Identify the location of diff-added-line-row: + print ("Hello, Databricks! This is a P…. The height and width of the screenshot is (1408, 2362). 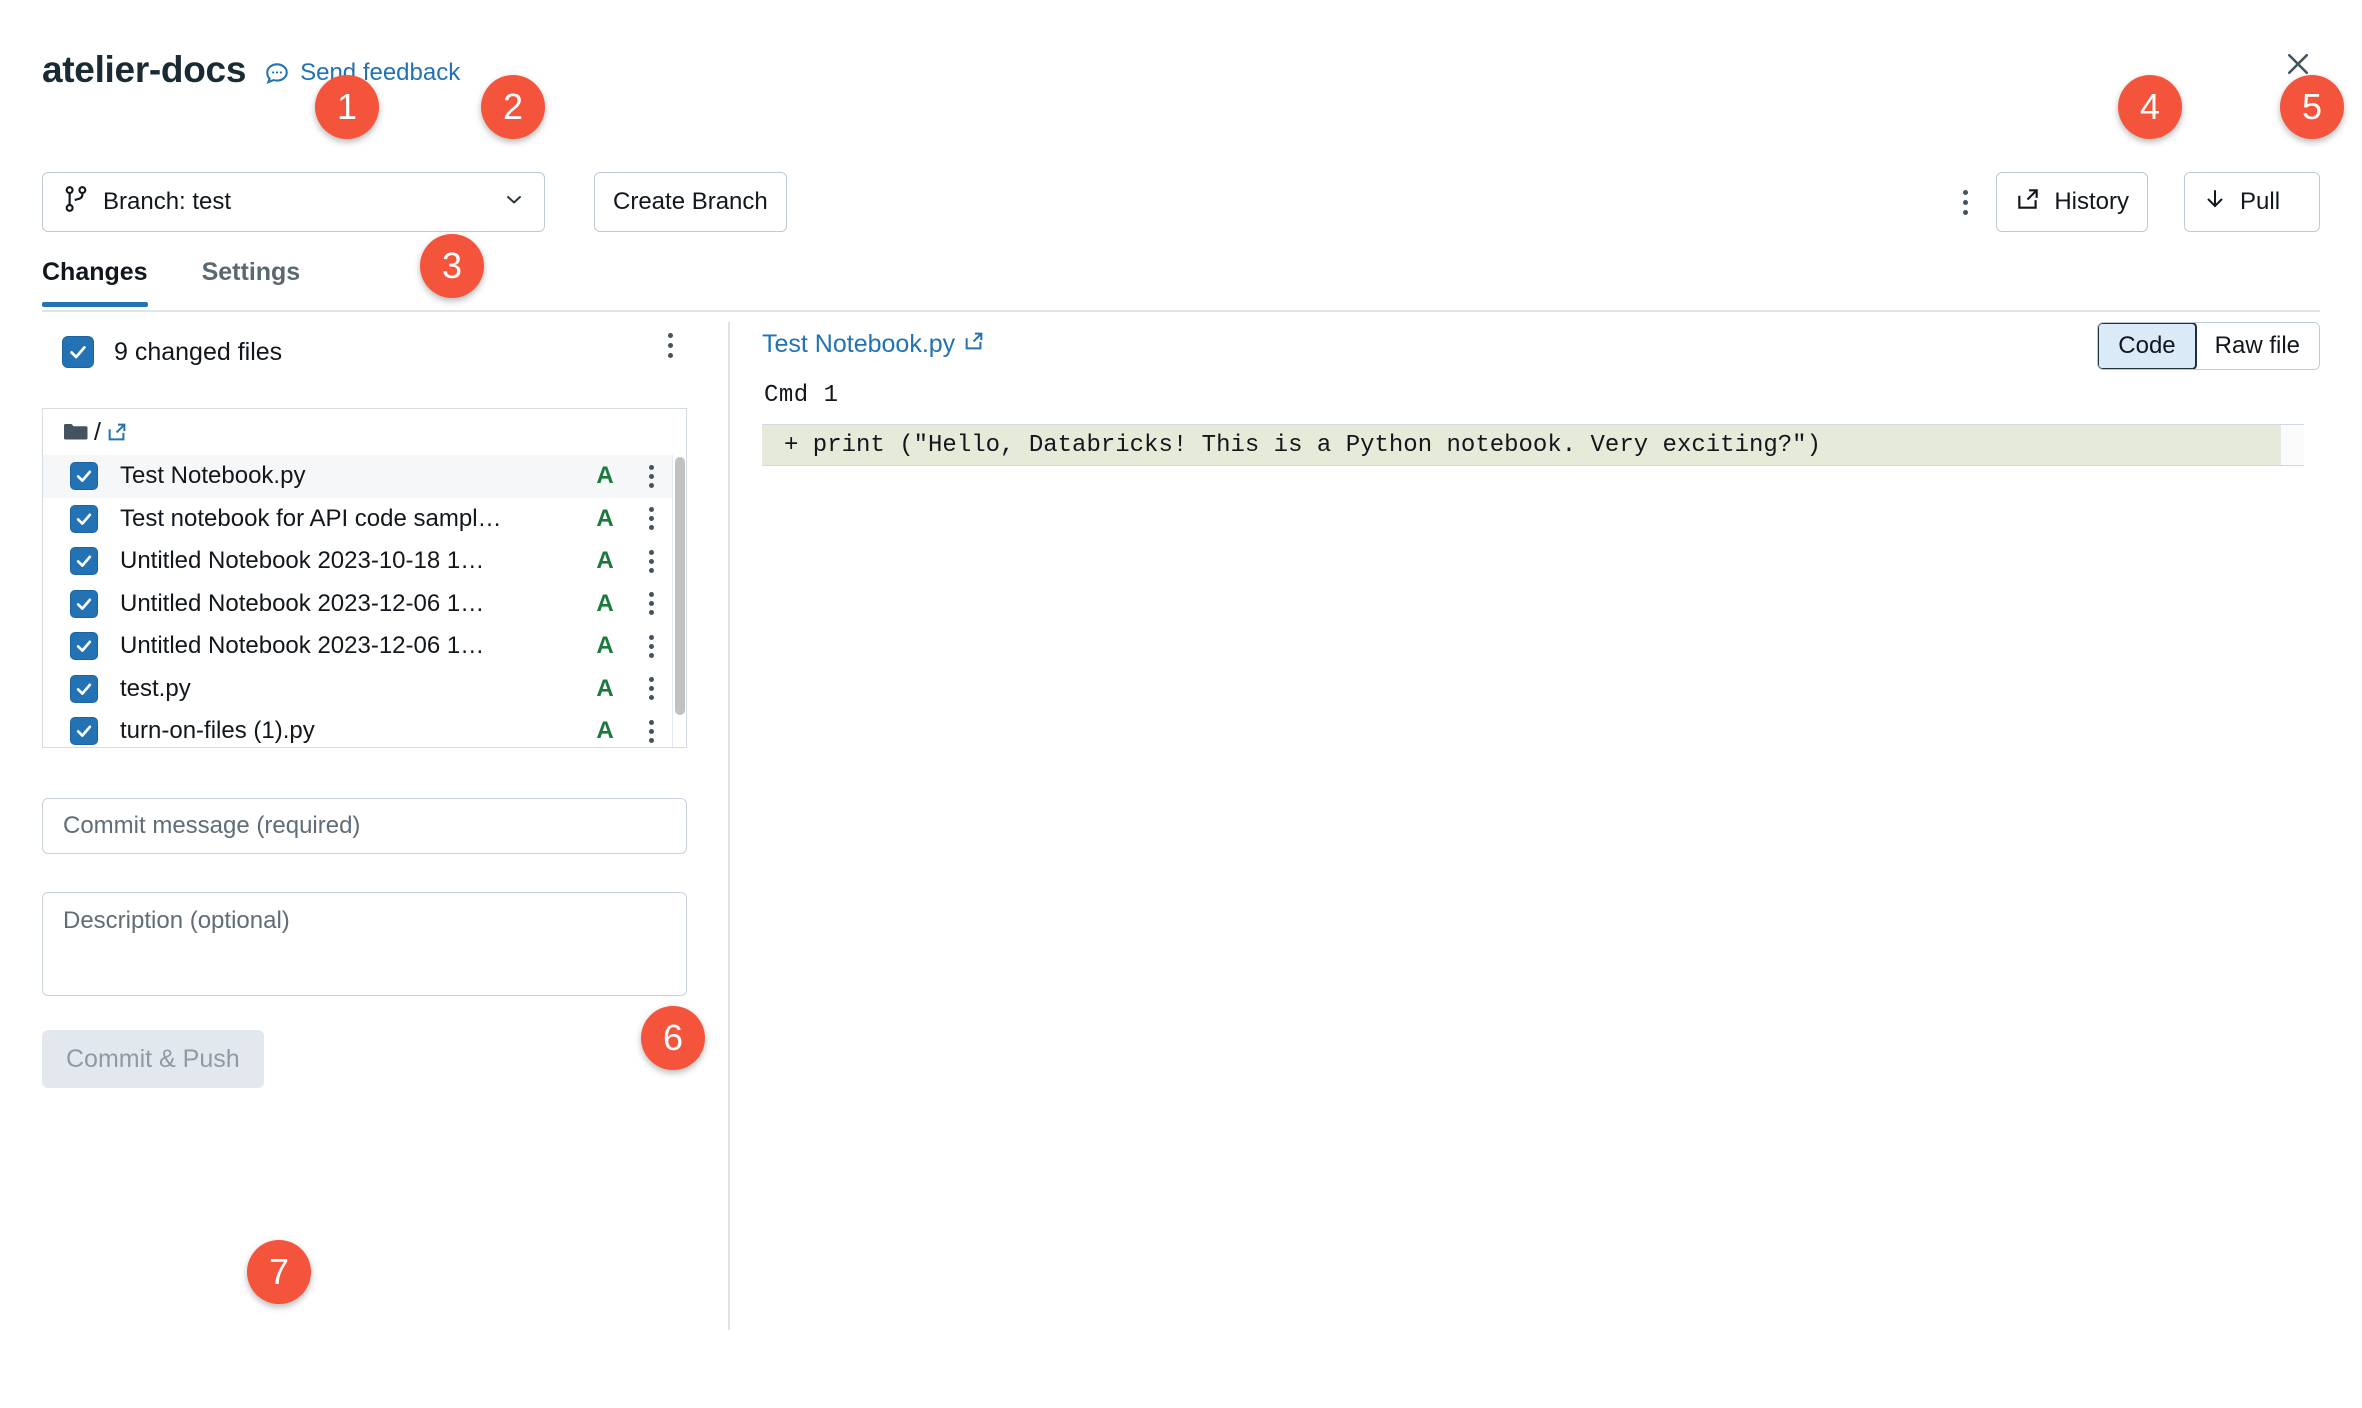
(1533, 445).